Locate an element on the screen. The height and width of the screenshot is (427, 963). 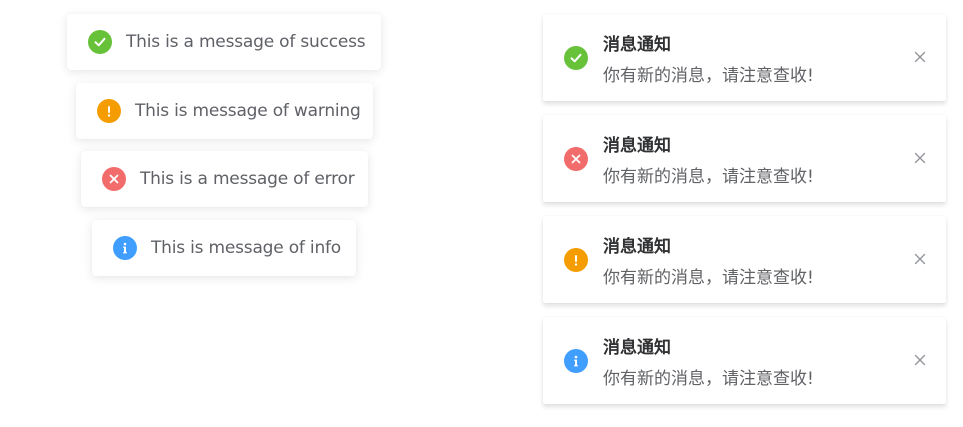
notification-info: 消息通知 你有新的消息，请注意查收! is located at coordinates (744, 360).